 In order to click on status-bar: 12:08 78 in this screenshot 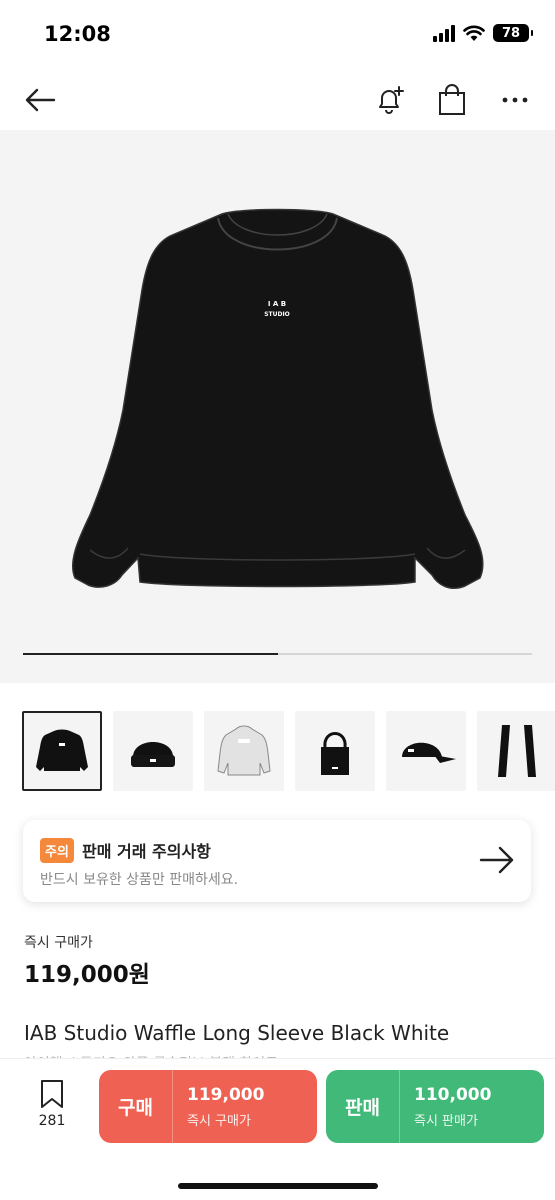, I will do `click(277, 35)`.